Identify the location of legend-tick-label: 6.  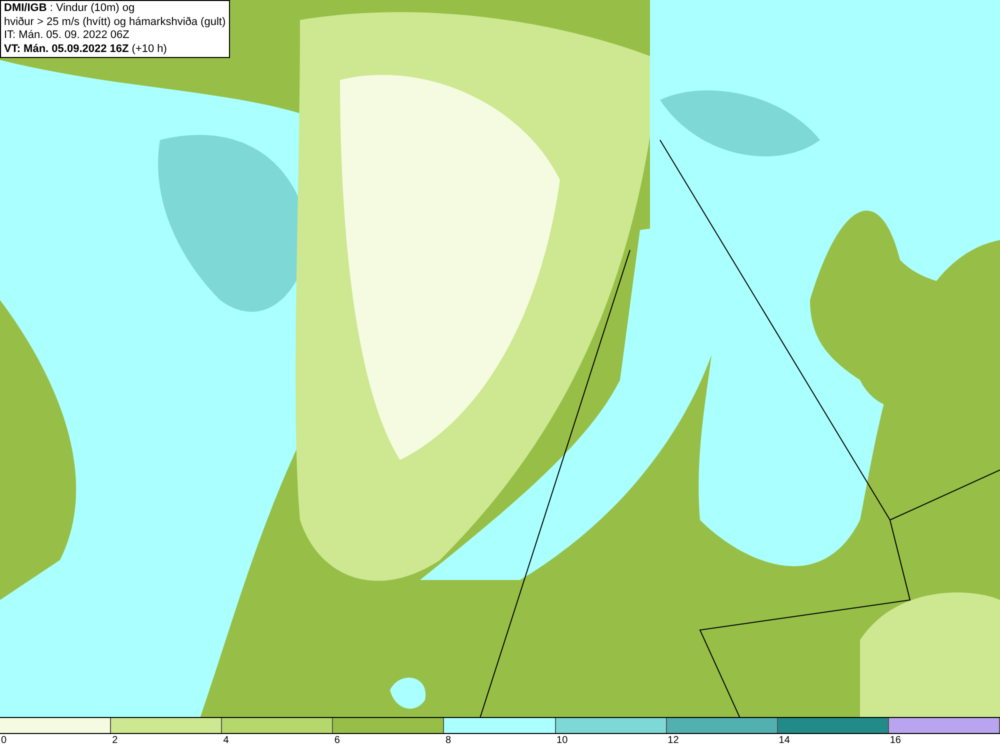
(336, 740).